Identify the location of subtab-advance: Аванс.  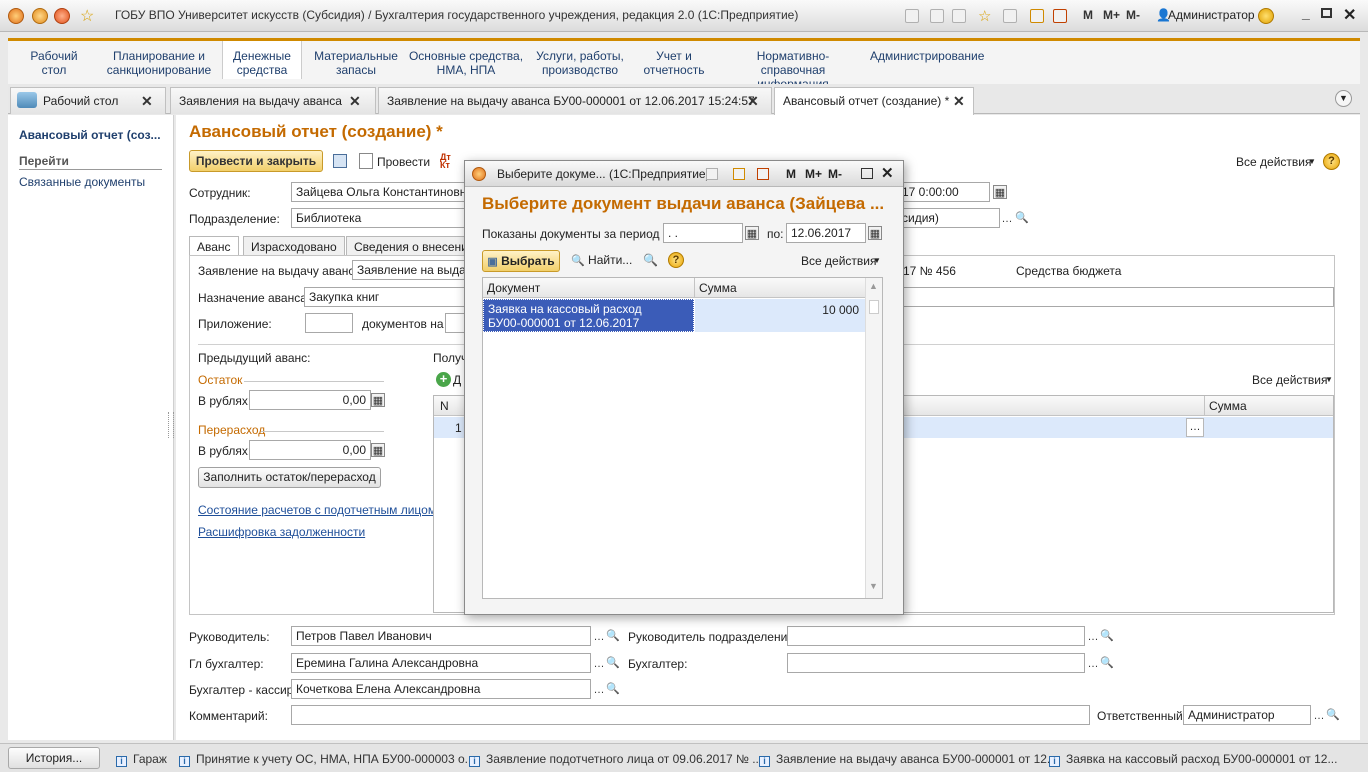
(214, 246).